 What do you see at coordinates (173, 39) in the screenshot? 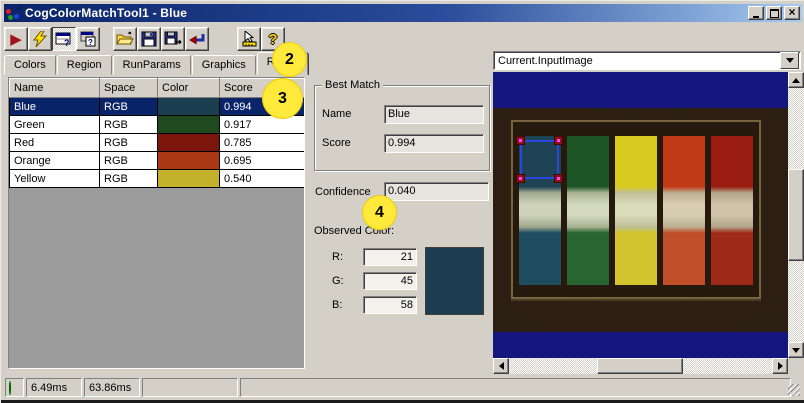
I see `save-as-button` at bounding box center [173, 39].